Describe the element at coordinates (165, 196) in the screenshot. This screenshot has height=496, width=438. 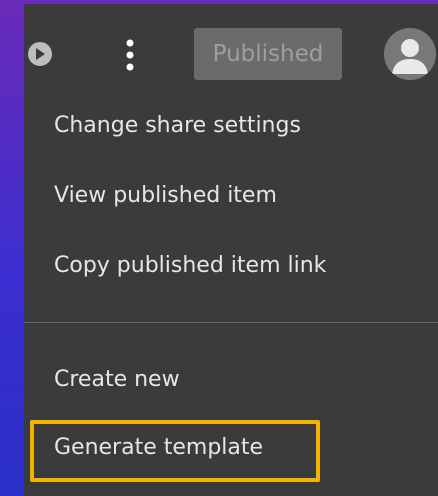
I see `menu-item-view-published-item: View published item` at that location.